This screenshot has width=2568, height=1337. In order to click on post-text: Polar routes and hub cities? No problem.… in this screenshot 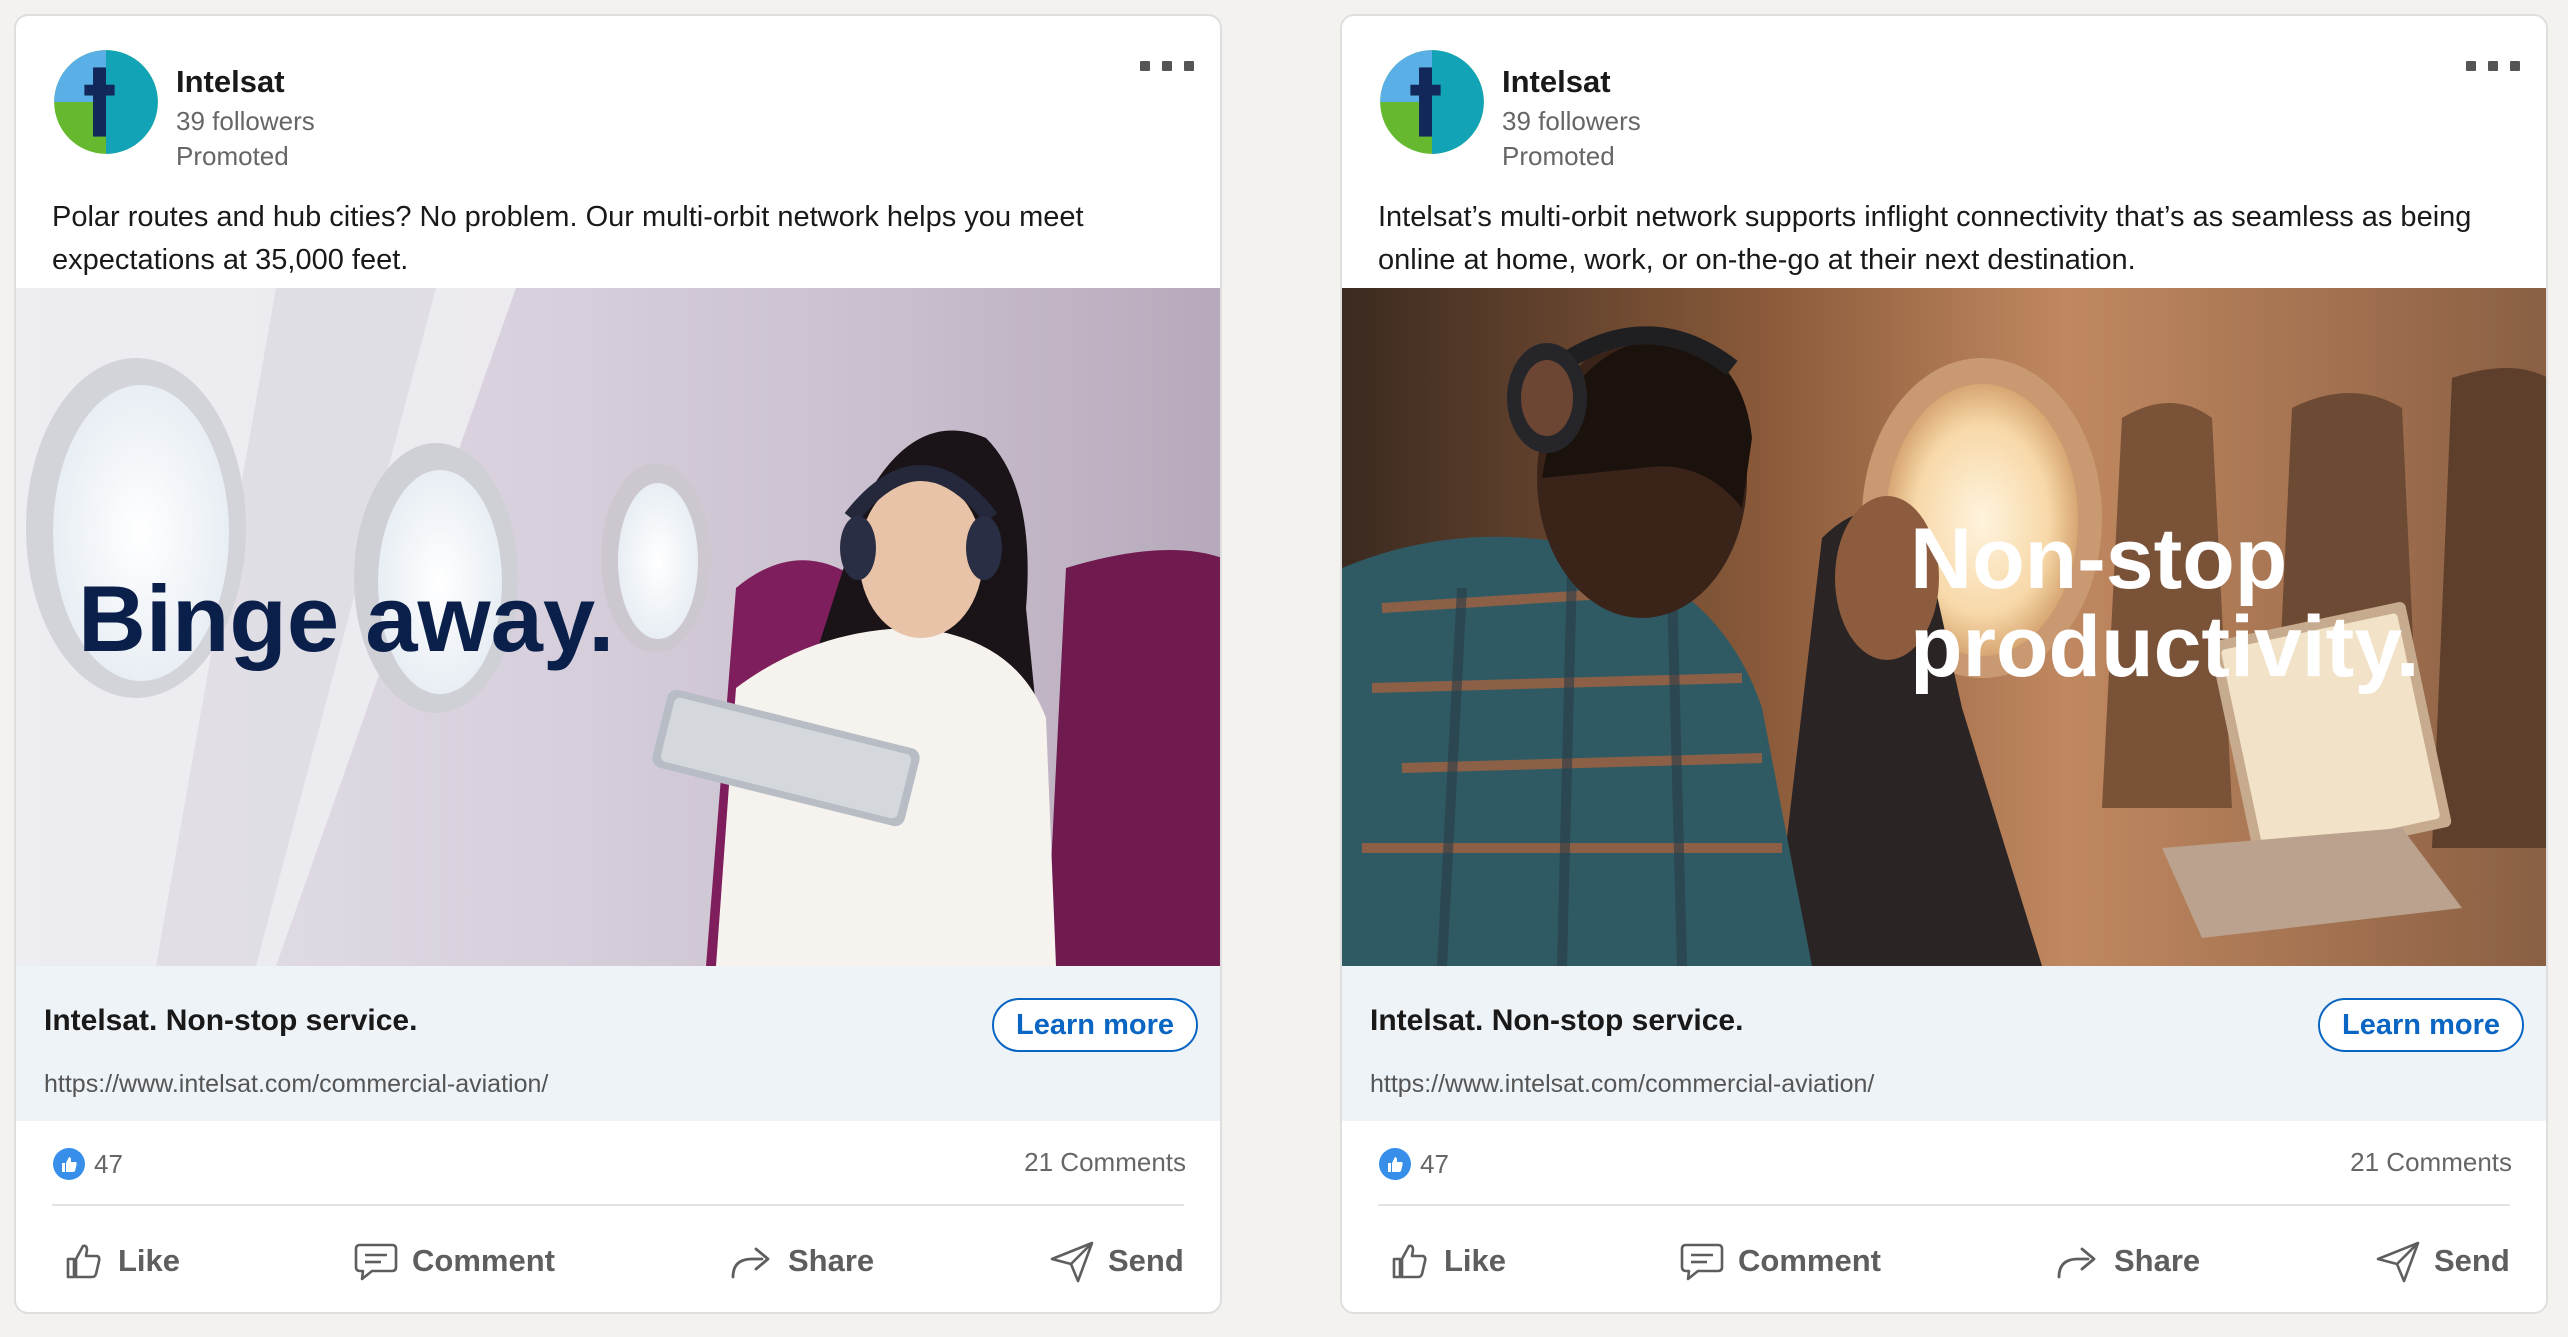, I will do `click(568, 238)`.